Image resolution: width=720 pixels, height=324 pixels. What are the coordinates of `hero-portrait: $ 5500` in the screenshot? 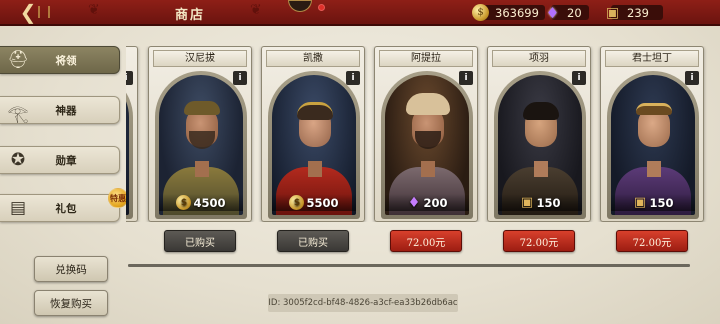 It's located at (314, 145).